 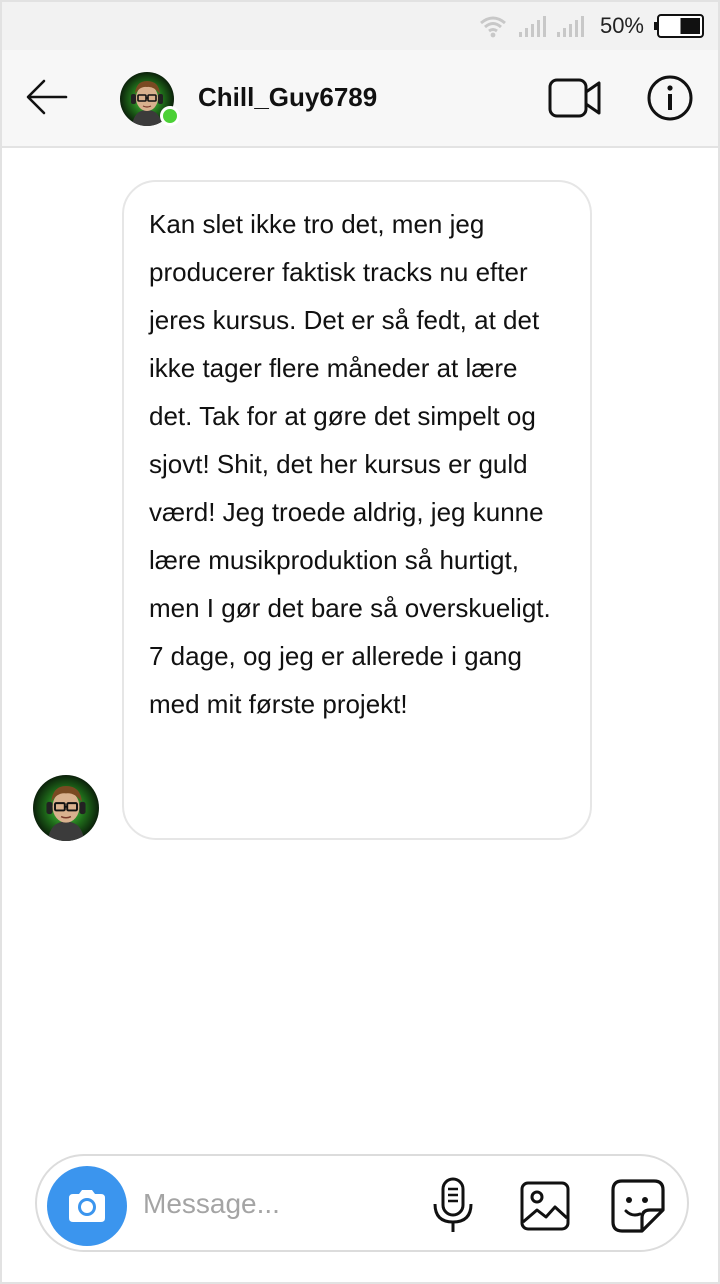 What do you see at coordinates (278, 1204) in the screenshot?
I see `message-input` at bounding box center [278, 1204].